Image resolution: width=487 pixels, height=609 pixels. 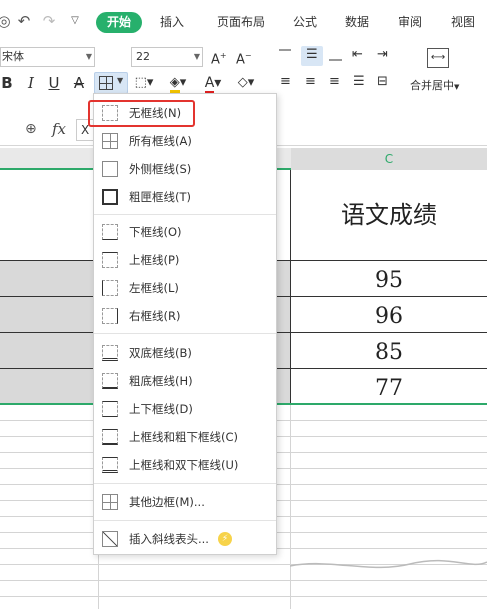 What do you see at coordinates (6, 21) in the screenshot?
I see `save-icon: ◎` at bounding box center [6, 21].